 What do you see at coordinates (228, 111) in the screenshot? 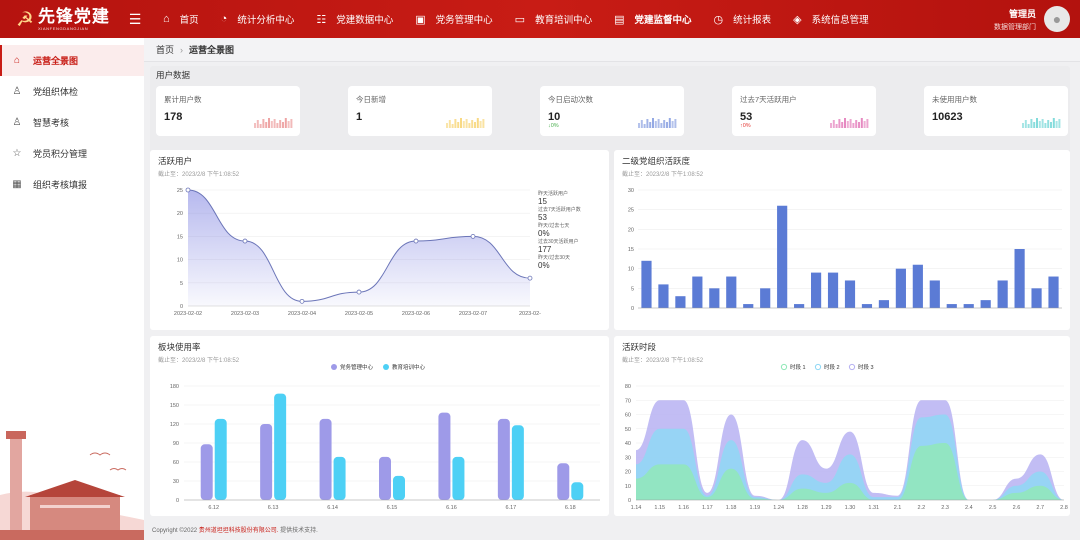
I see `stat-card-total-users: 累计用户数 178` at bounding box center [228, 111].